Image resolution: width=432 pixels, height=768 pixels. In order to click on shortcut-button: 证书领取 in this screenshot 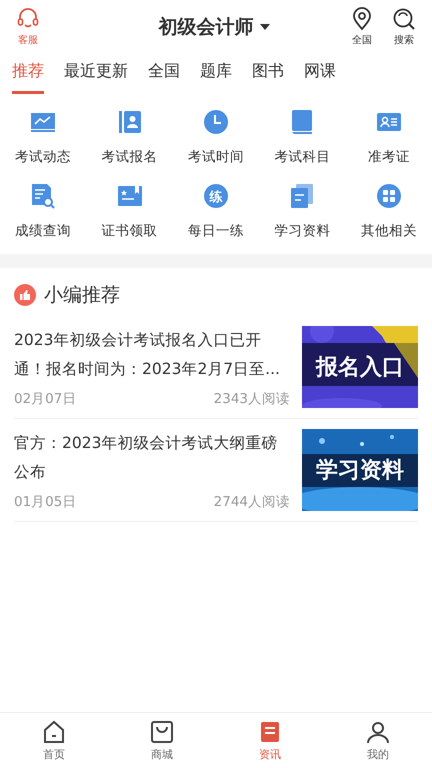, I will do `click(129, 211)`.